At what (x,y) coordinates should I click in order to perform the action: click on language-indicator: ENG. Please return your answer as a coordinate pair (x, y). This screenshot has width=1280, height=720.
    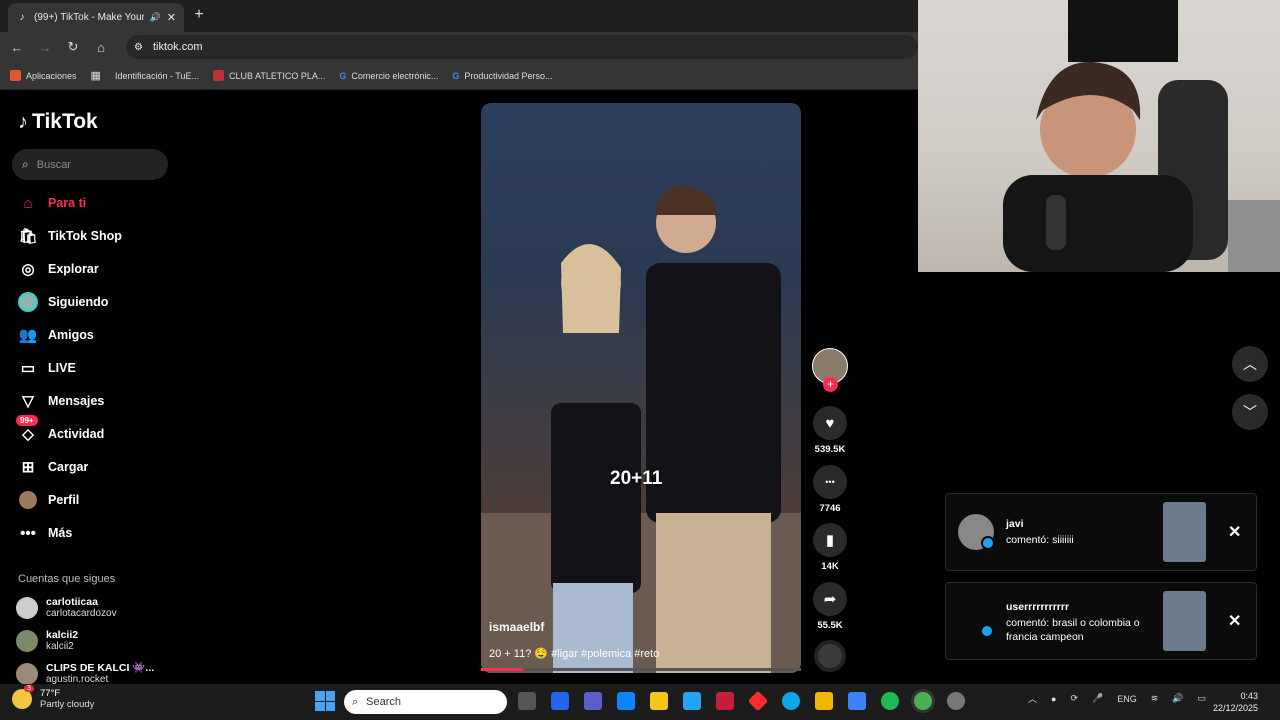
    Looking at the image, I should click on (1127, 699).